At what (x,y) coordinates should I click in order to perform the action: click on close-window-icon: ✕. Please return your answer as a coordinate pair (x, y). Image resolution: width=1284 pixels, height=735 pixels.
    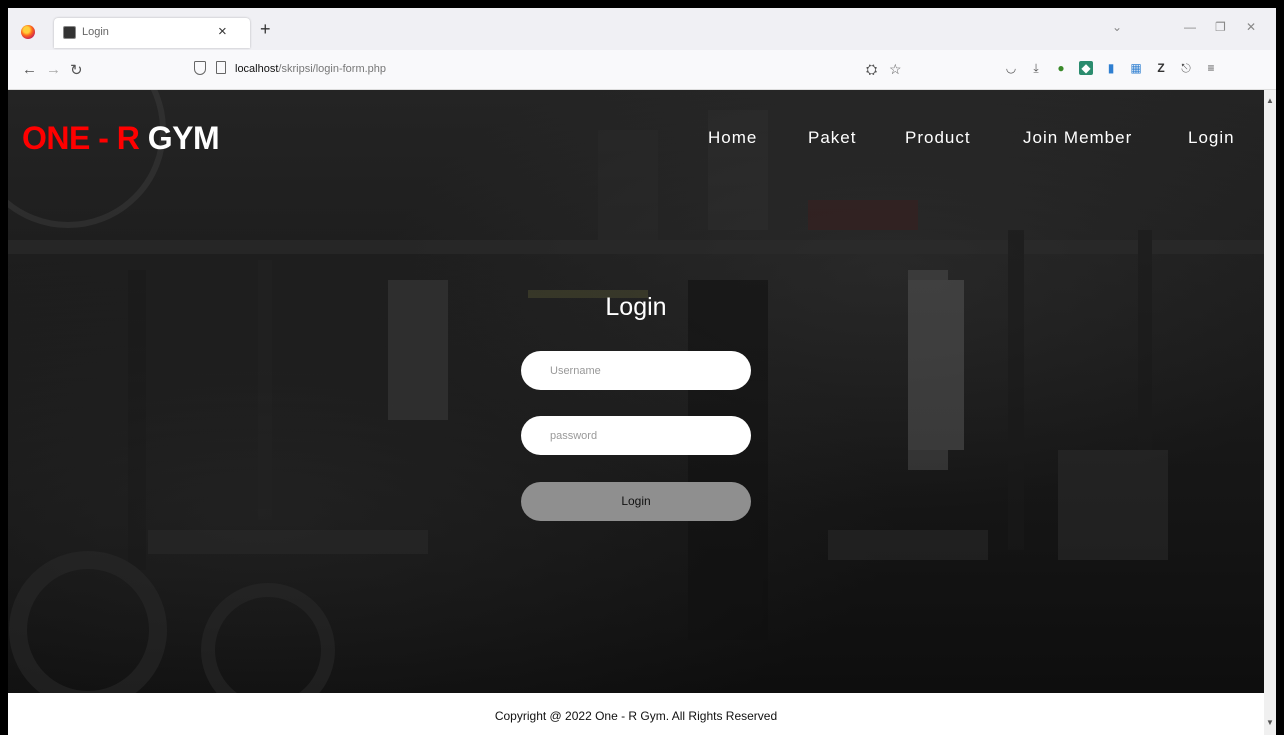
    Looking at the image, I should click on (1251, 27).